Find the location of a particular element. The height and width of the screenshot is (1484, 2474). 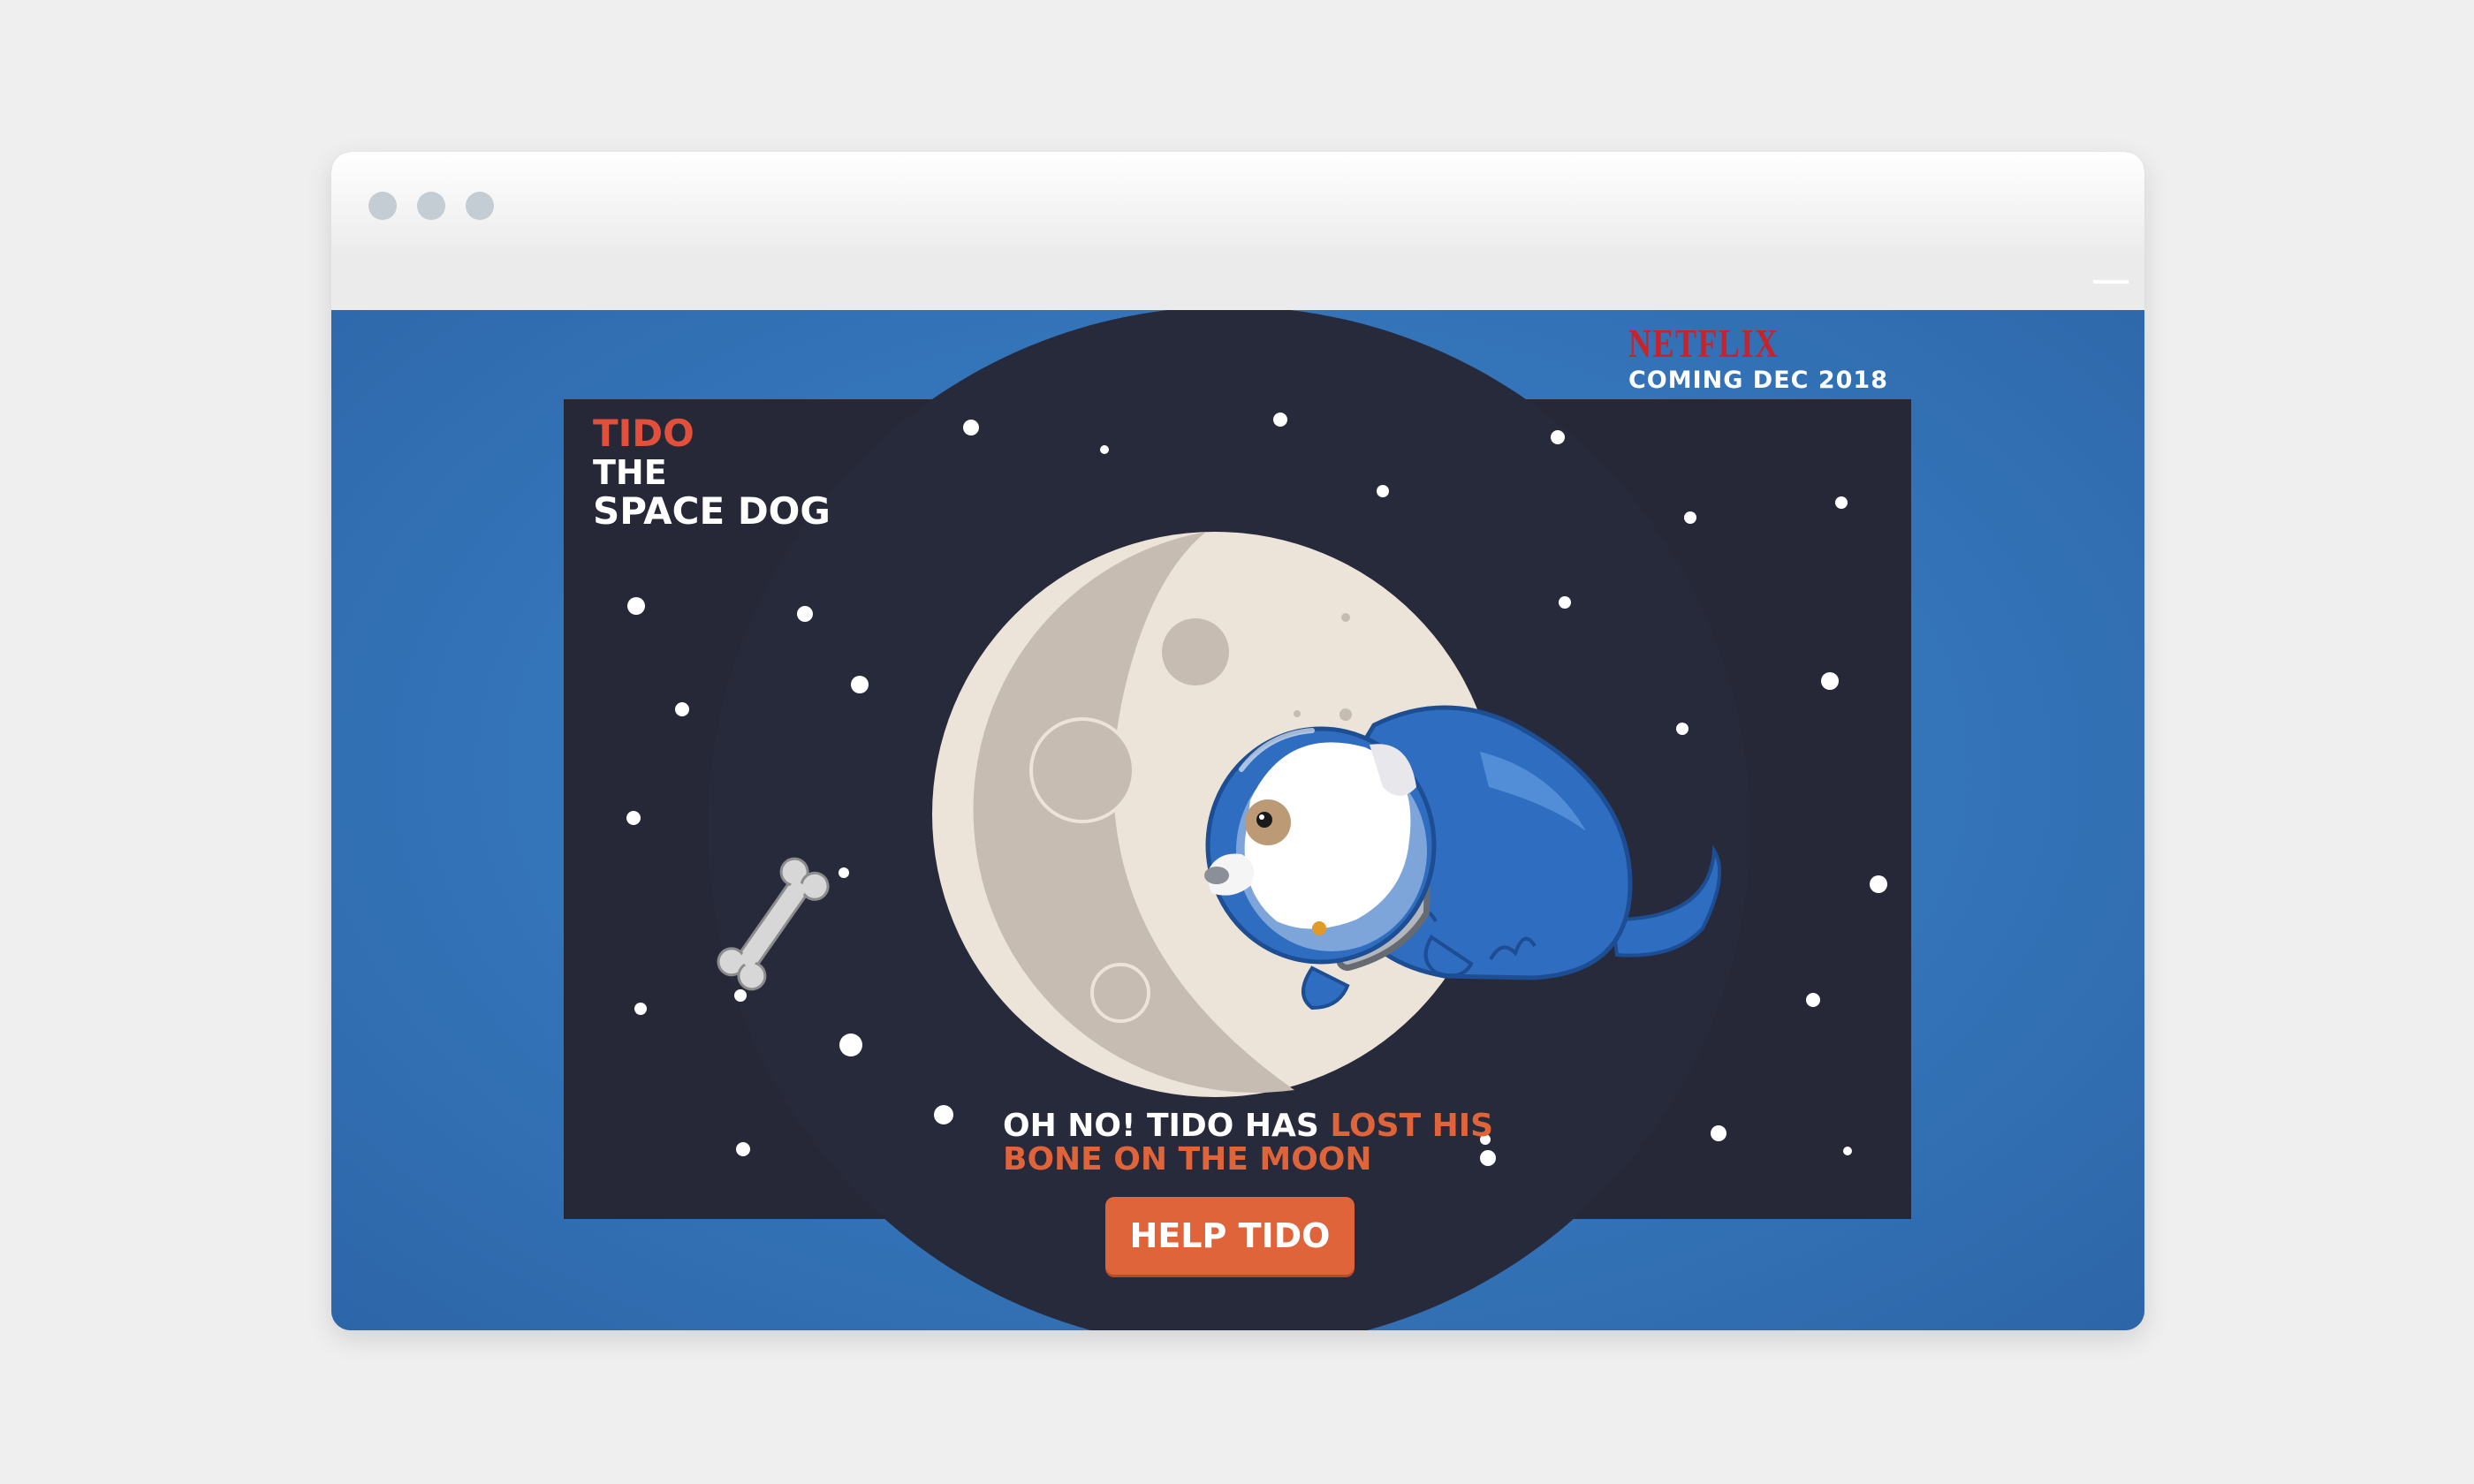

menu-icon is located at coordinates (2111, 282).